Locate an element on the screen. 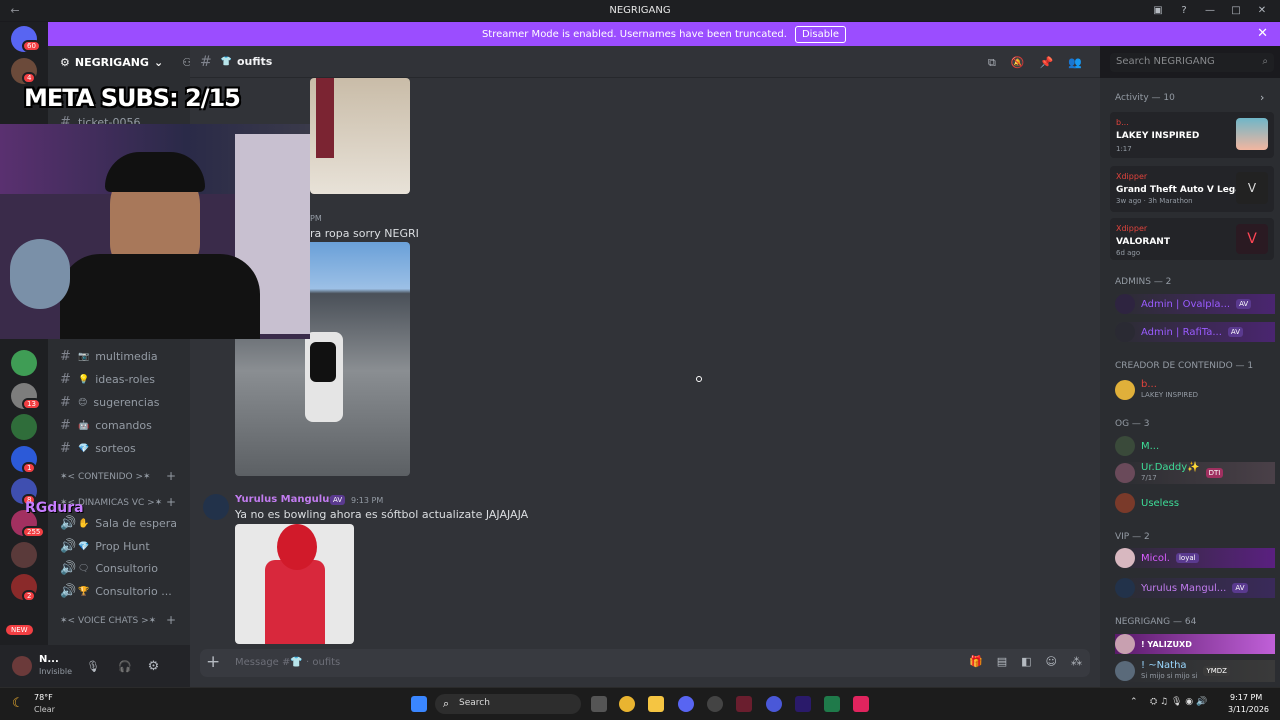  notification-bell-icon: 🔕 is located at coordinates (1018, 63).